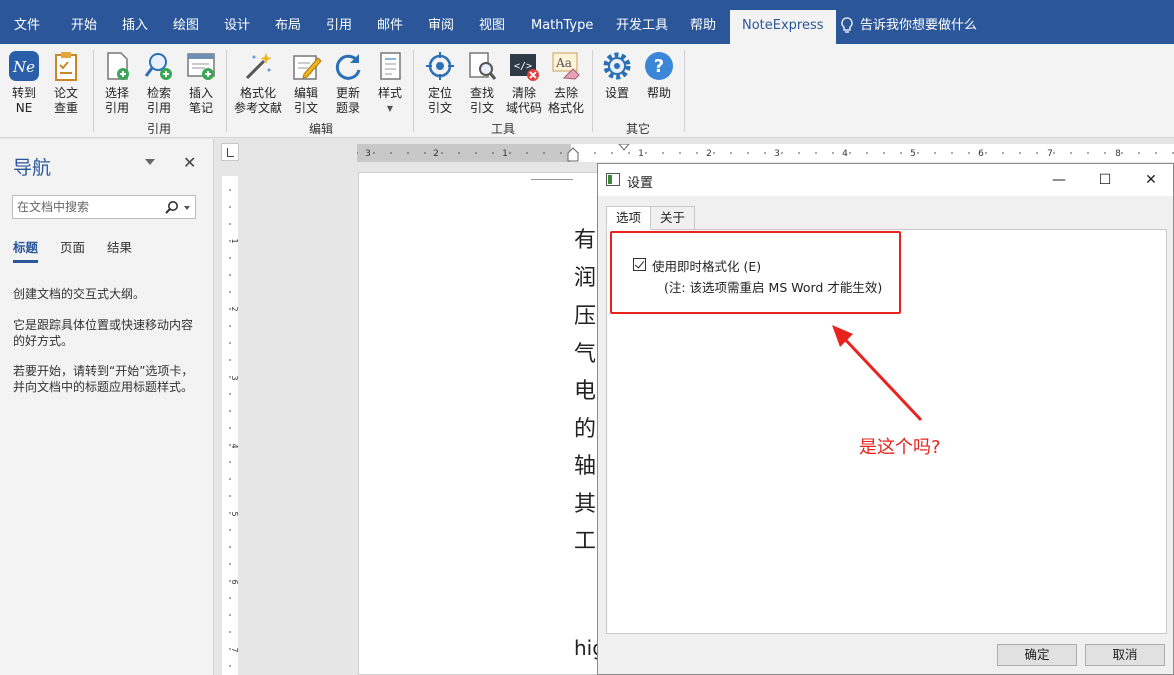 This screenshot has width=1174, height=675. What do you see at coordinates (66, 66) in the screenshot?
I see `clipboard-check-icon` at bounding box center [66, 66].